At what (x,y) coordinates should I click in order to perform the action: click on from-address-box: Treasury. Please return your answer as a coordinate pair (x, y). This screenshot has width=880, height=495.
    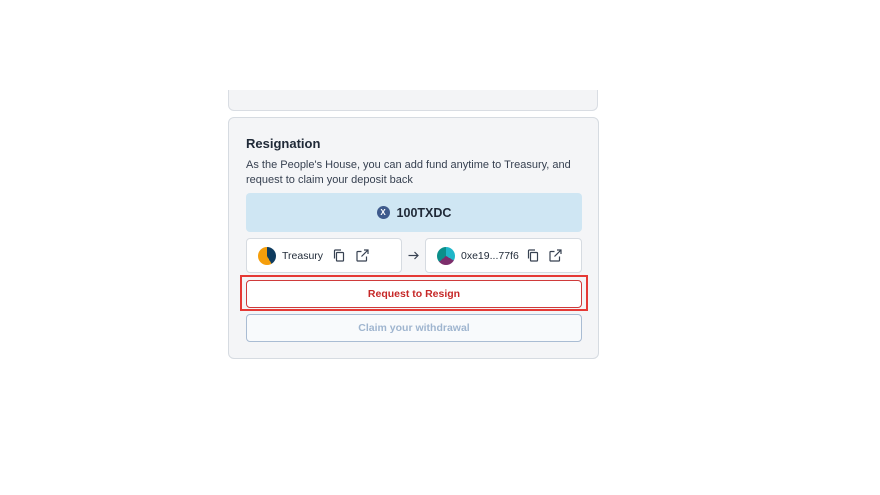
    Looking at the image, I should click on (324, 255).